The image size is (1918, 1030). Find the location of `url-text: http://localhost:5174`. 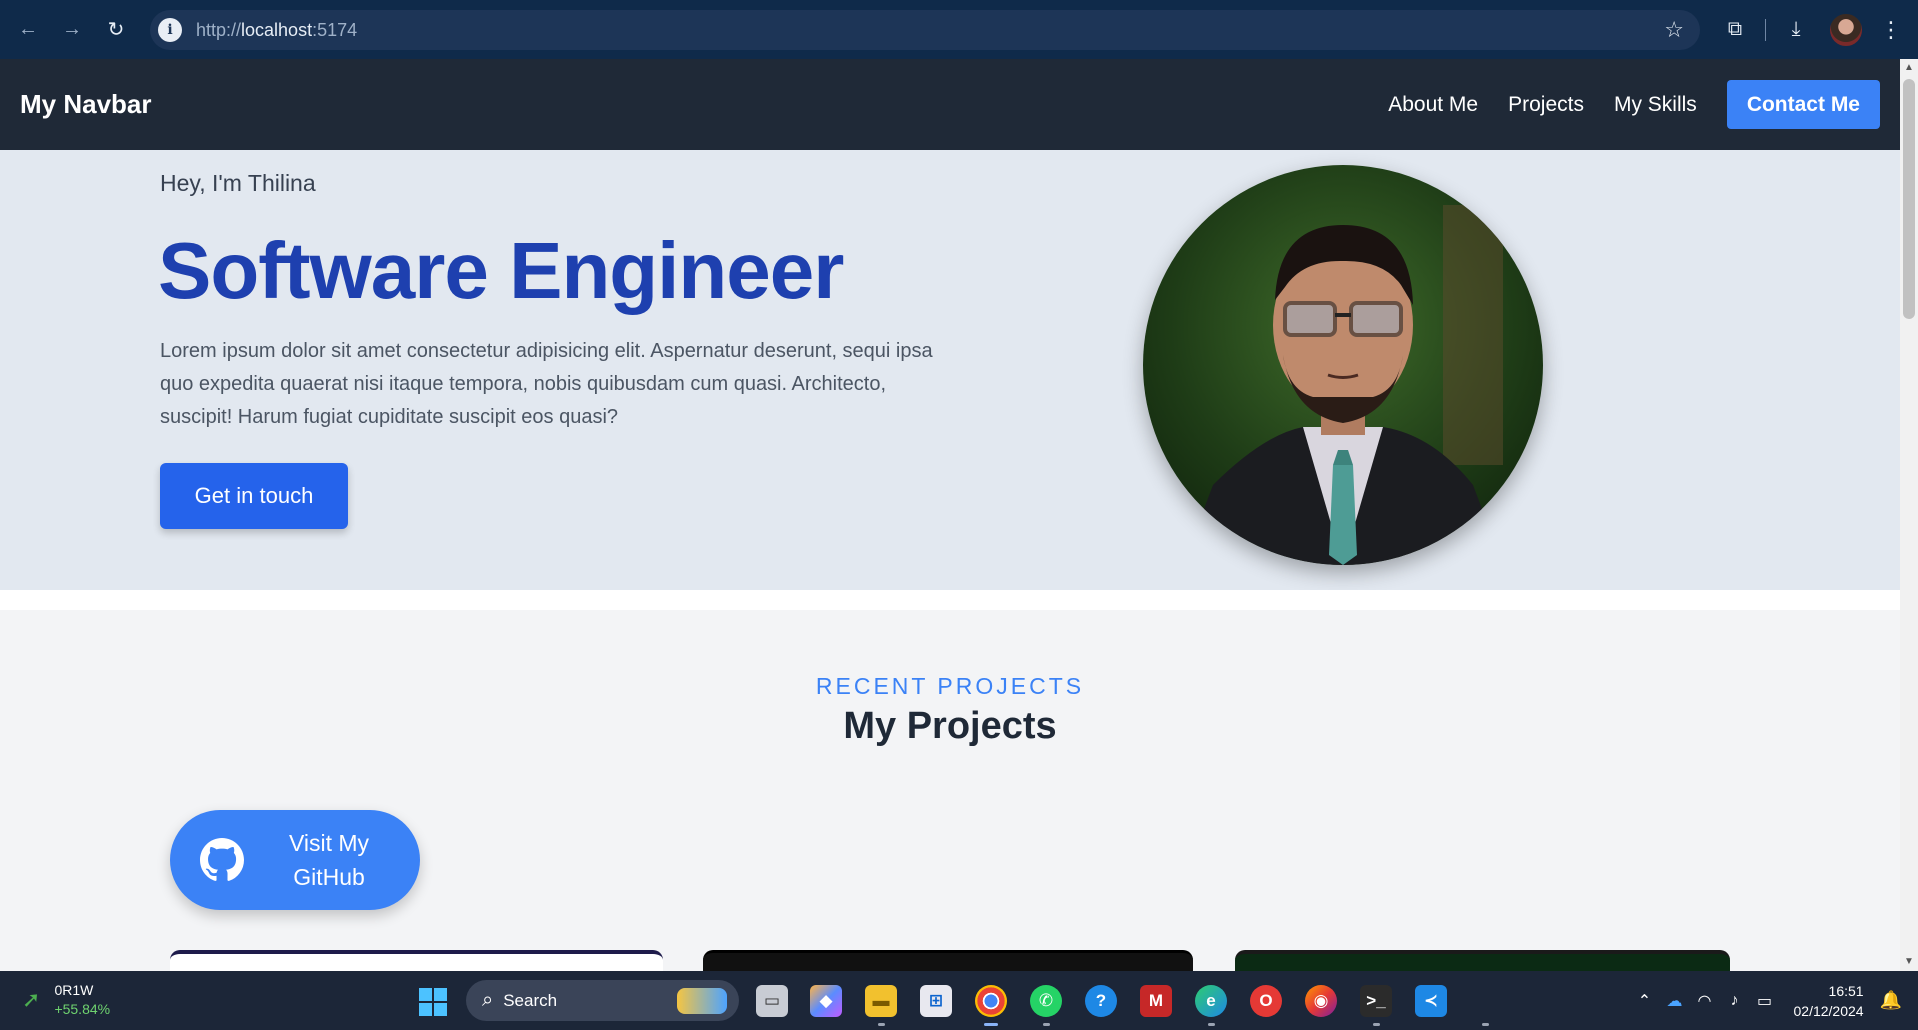

url-text: http://localhost:5174 is located at coordinates (276, 30).